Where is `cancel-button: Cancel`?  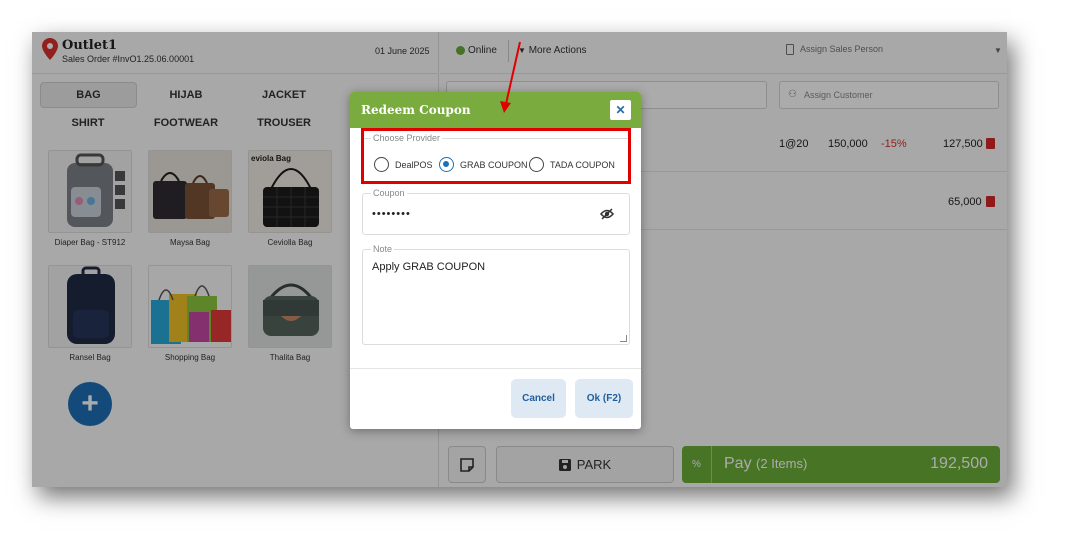
cancel-button: Cancel is located at coordinates (538, 398).